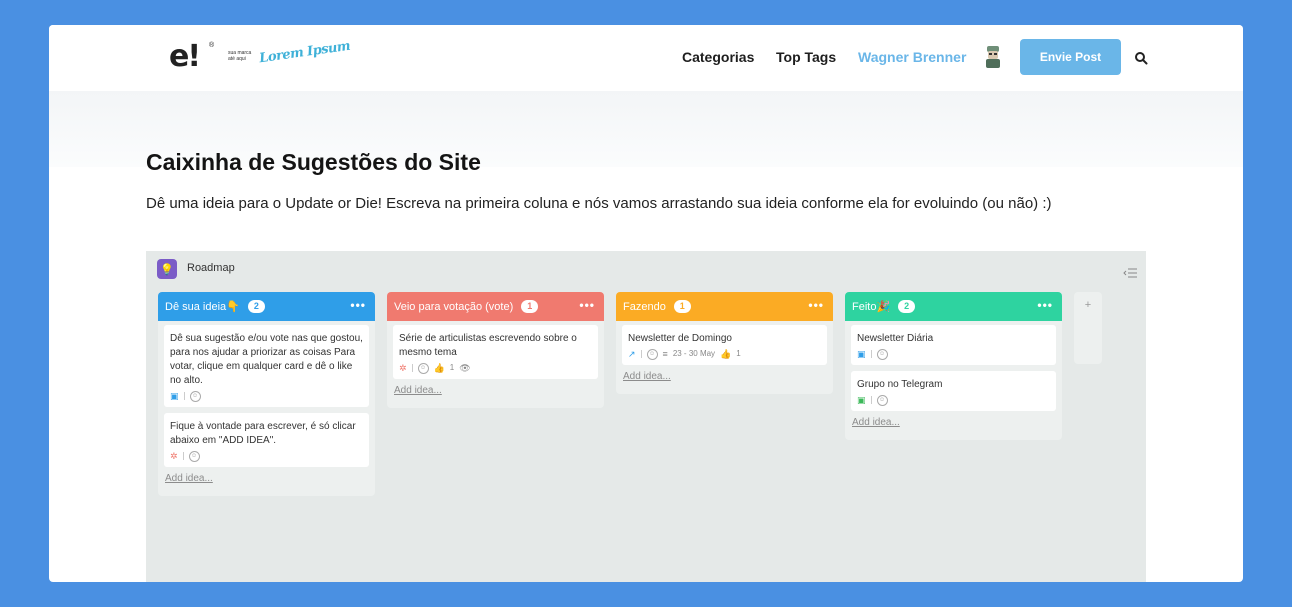 The width and height of the screenshot is (1292, 607). I want to click on nav-categorias: Categorias, so click(718, 57).